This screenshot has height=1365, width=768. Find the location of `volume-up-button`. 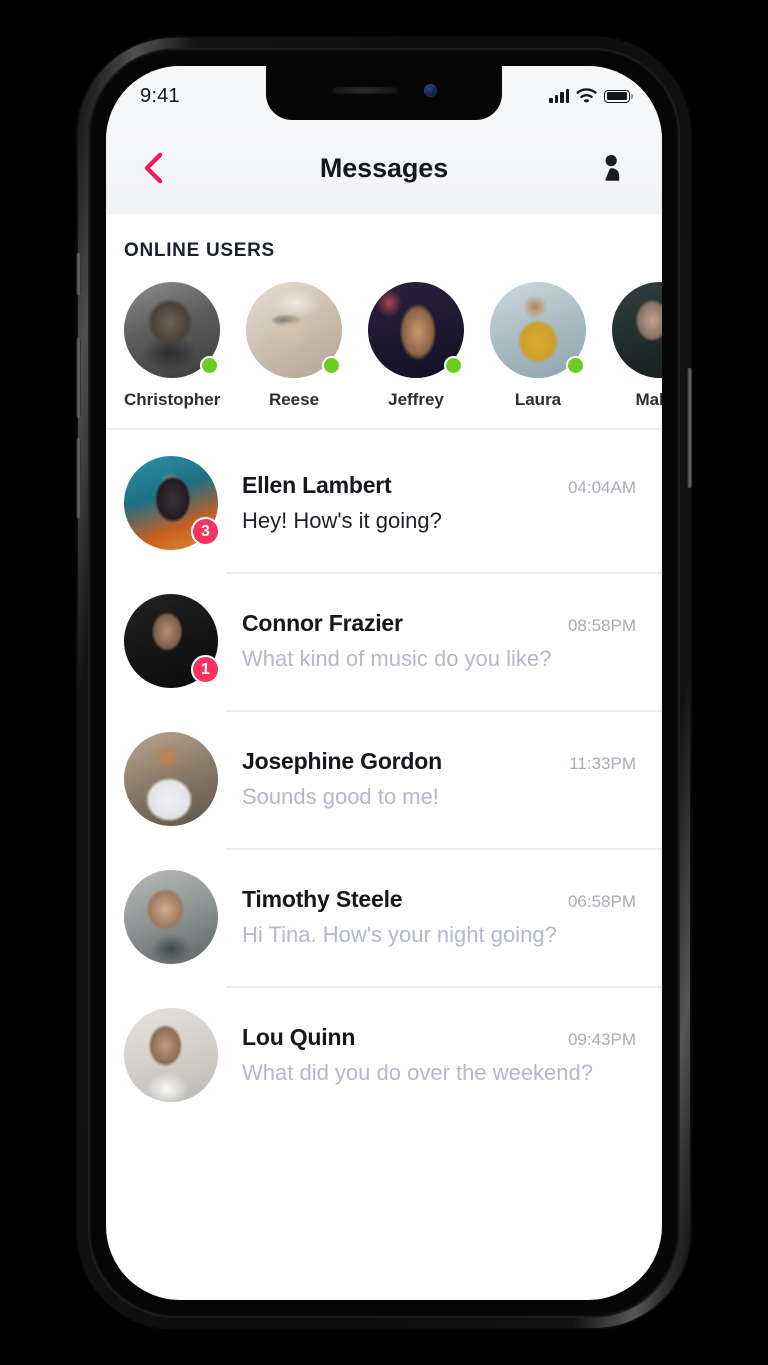

volume-up-button is located at coordinates (78, 378).